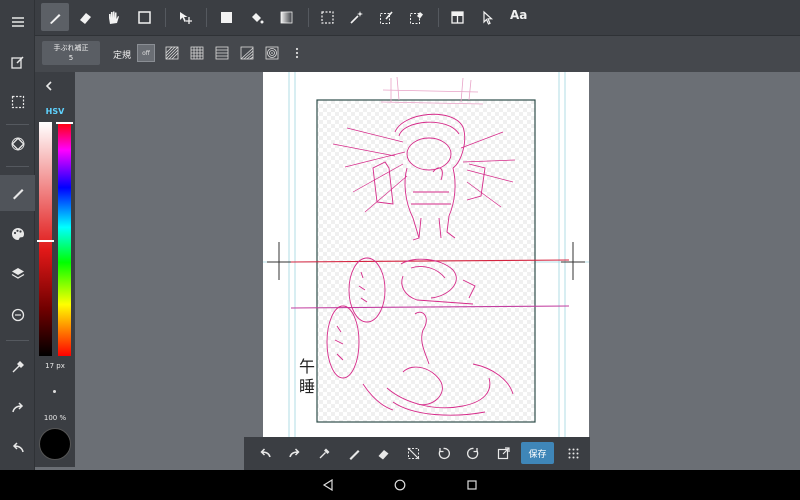  I want to click on stabilizer-label: 手ぶれ補正, so click(71, 48).